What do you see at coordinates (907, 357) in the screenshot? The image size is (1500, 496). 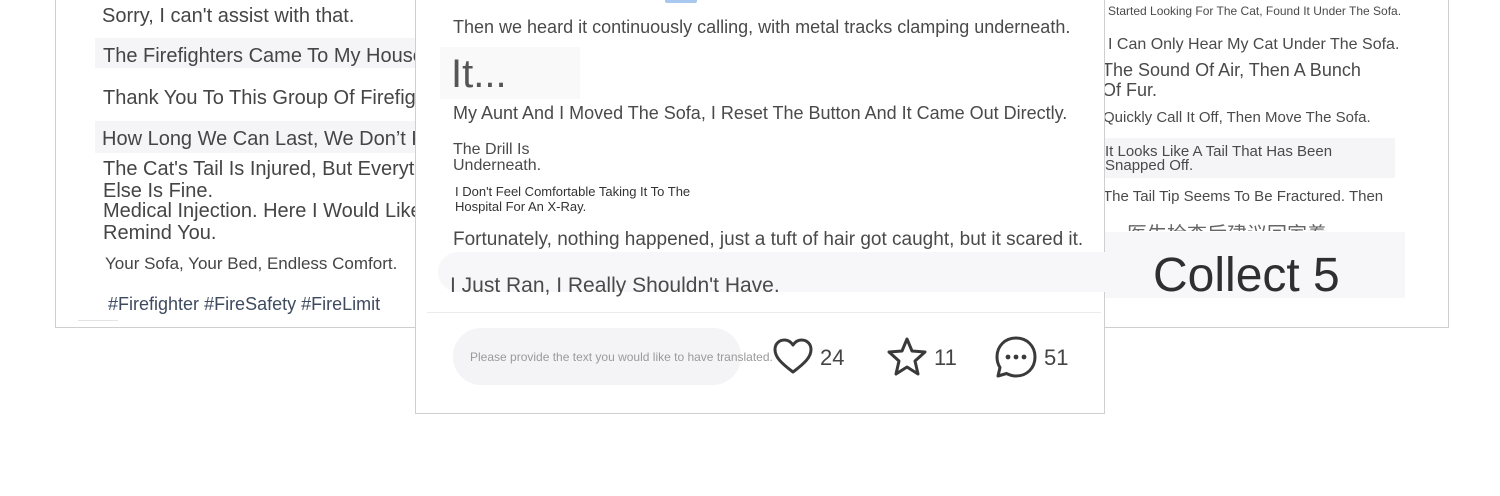 I see `star-icon` at bounding box center [907, 357].